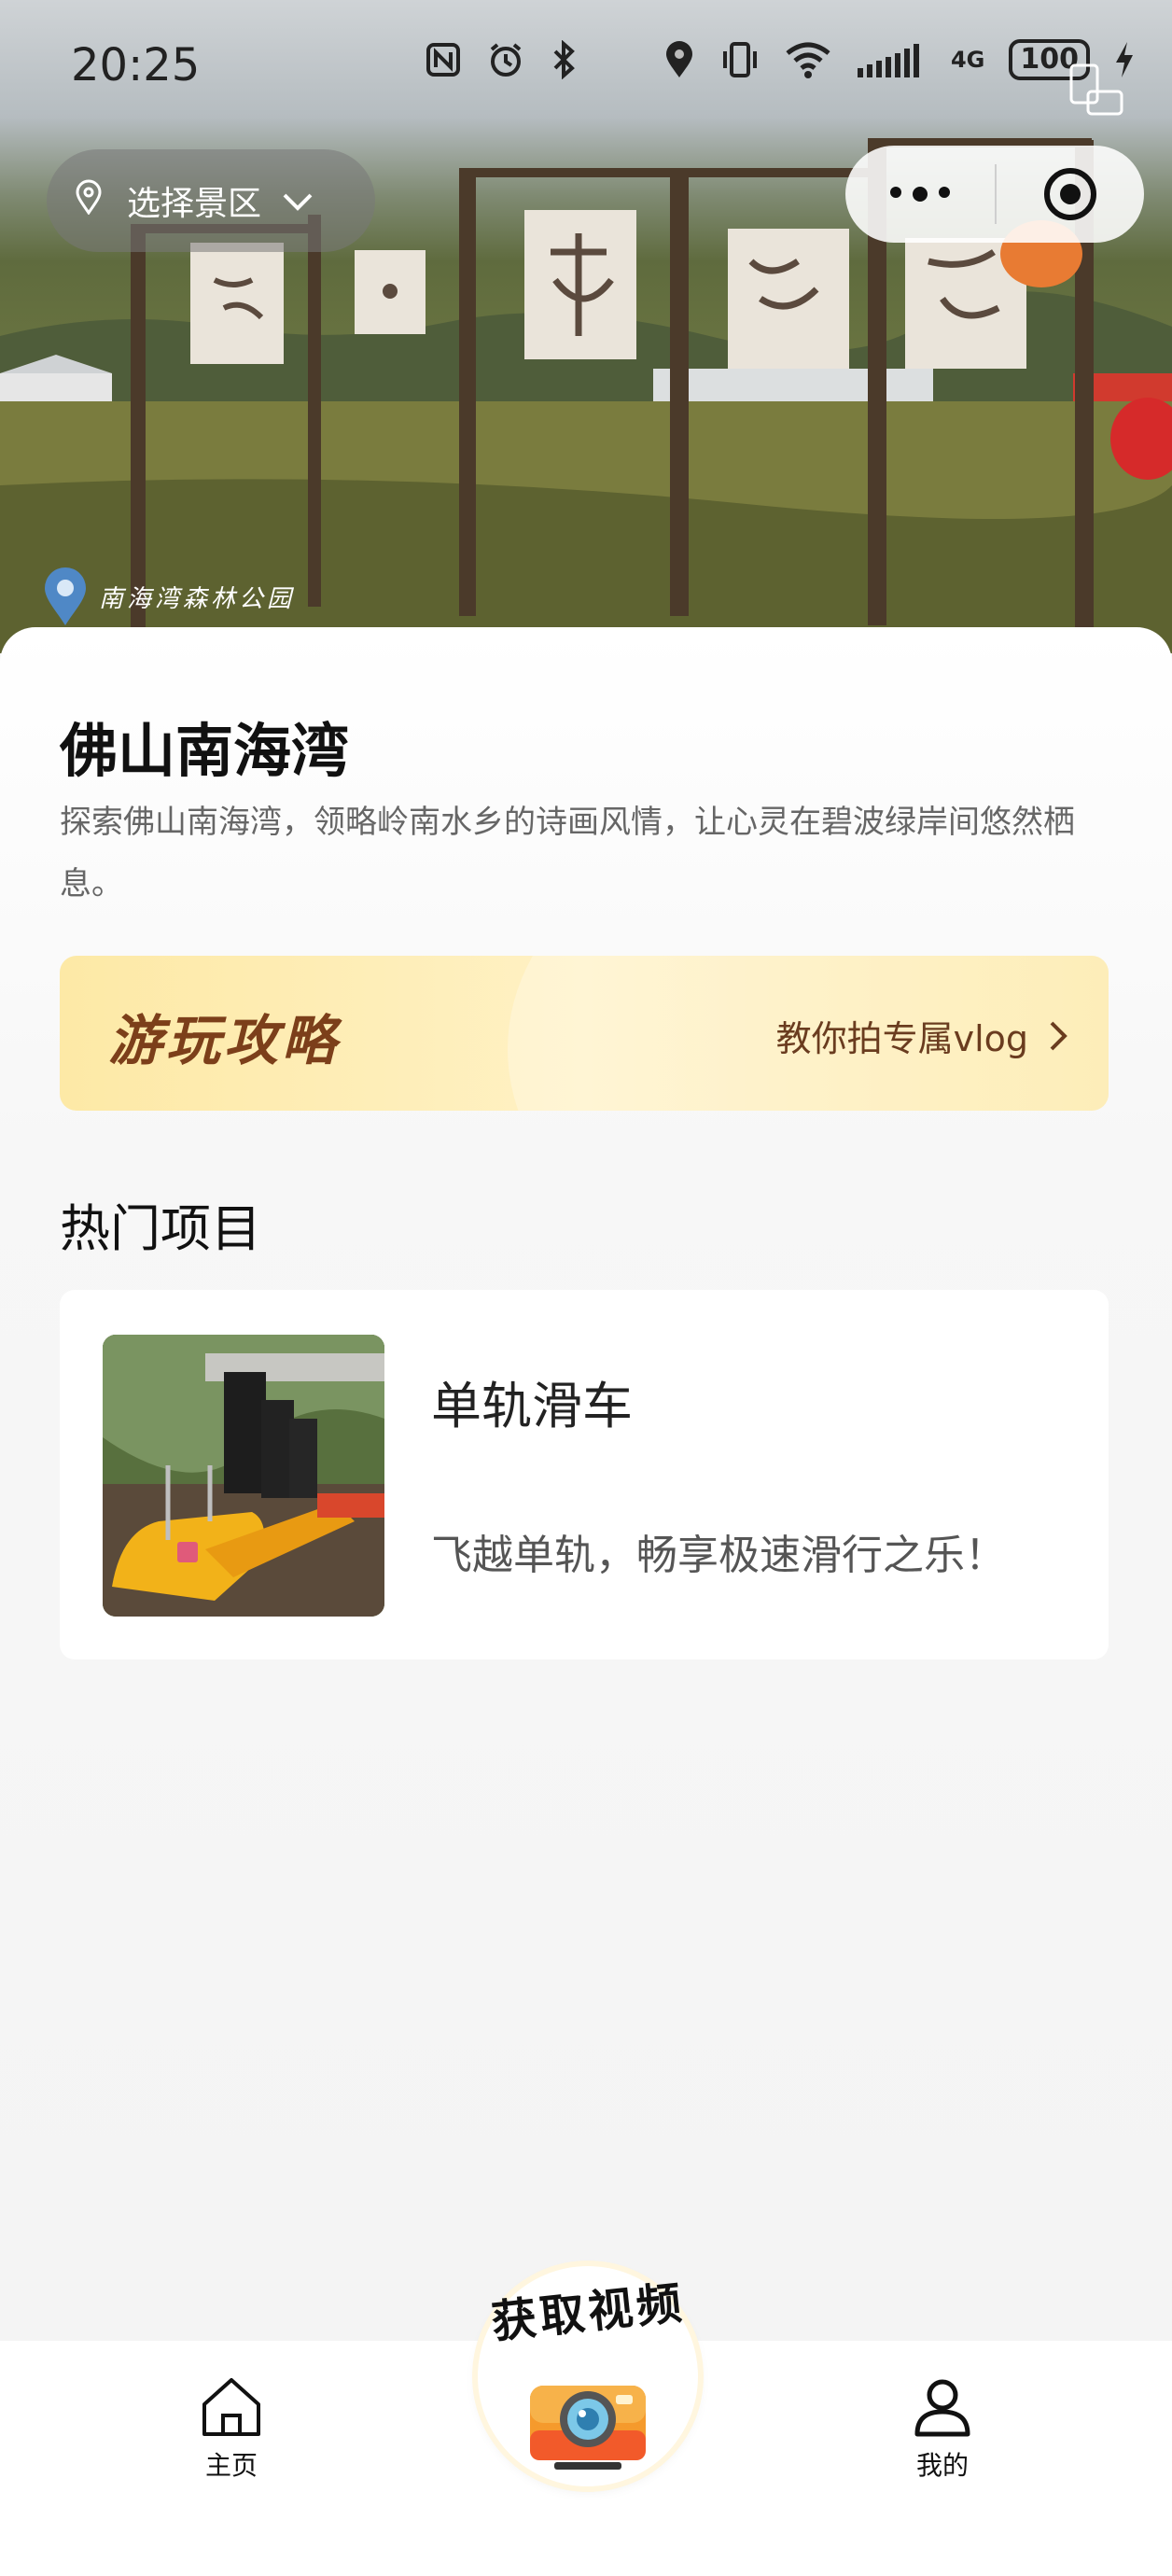  What do you see at coordinates (942, 2408) in the screenshot?
I see `user-icon` at bounding box center [942, 2408].